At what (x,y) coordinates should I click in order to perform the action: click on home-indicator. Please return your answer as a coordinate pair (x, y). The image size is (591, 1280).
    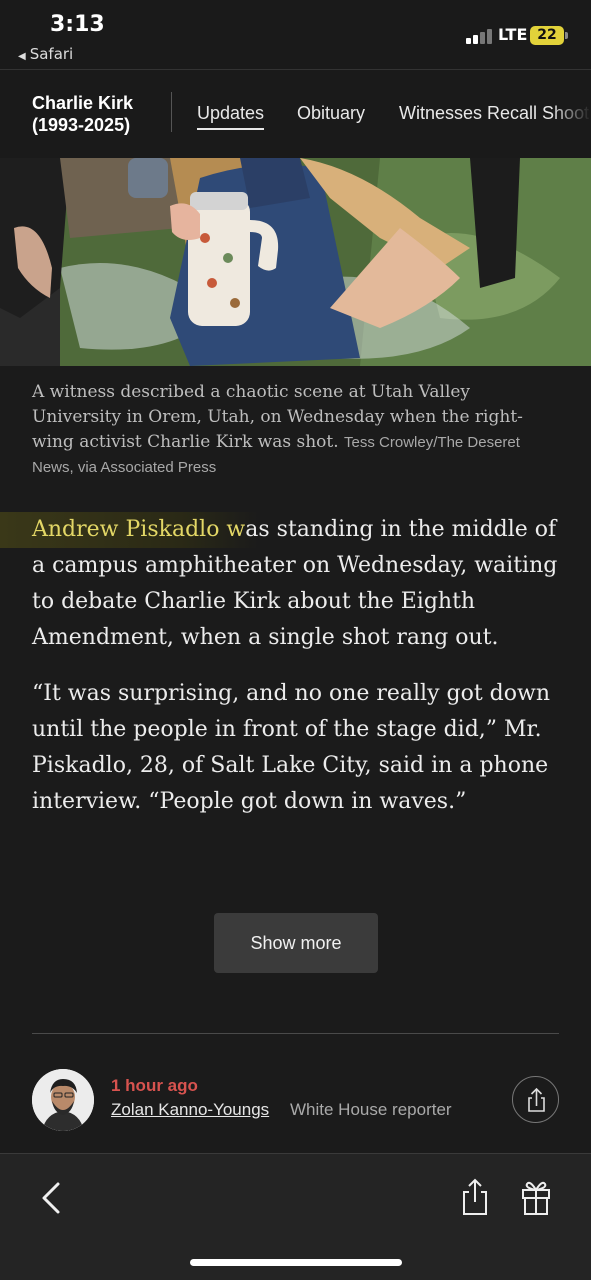
    Looking at the image, I should click on (296, 1262).